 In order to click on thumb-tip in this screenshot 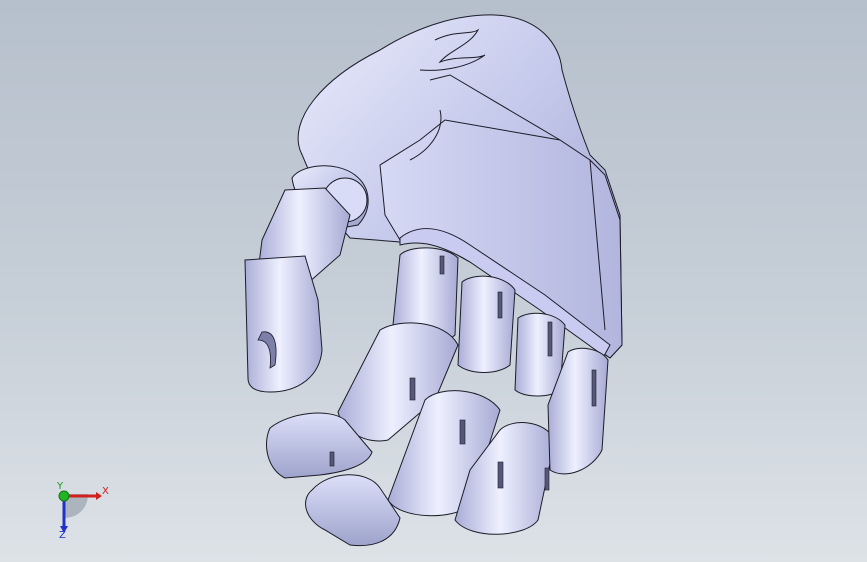, I will do `click(283, 324)`.